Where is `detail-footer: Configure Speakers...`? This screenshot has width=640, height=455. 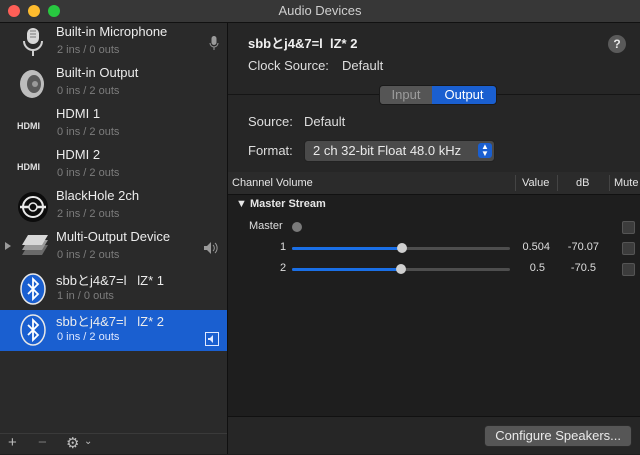 detail-footer: Configure Speakers... is located at coordinates (434, 435).